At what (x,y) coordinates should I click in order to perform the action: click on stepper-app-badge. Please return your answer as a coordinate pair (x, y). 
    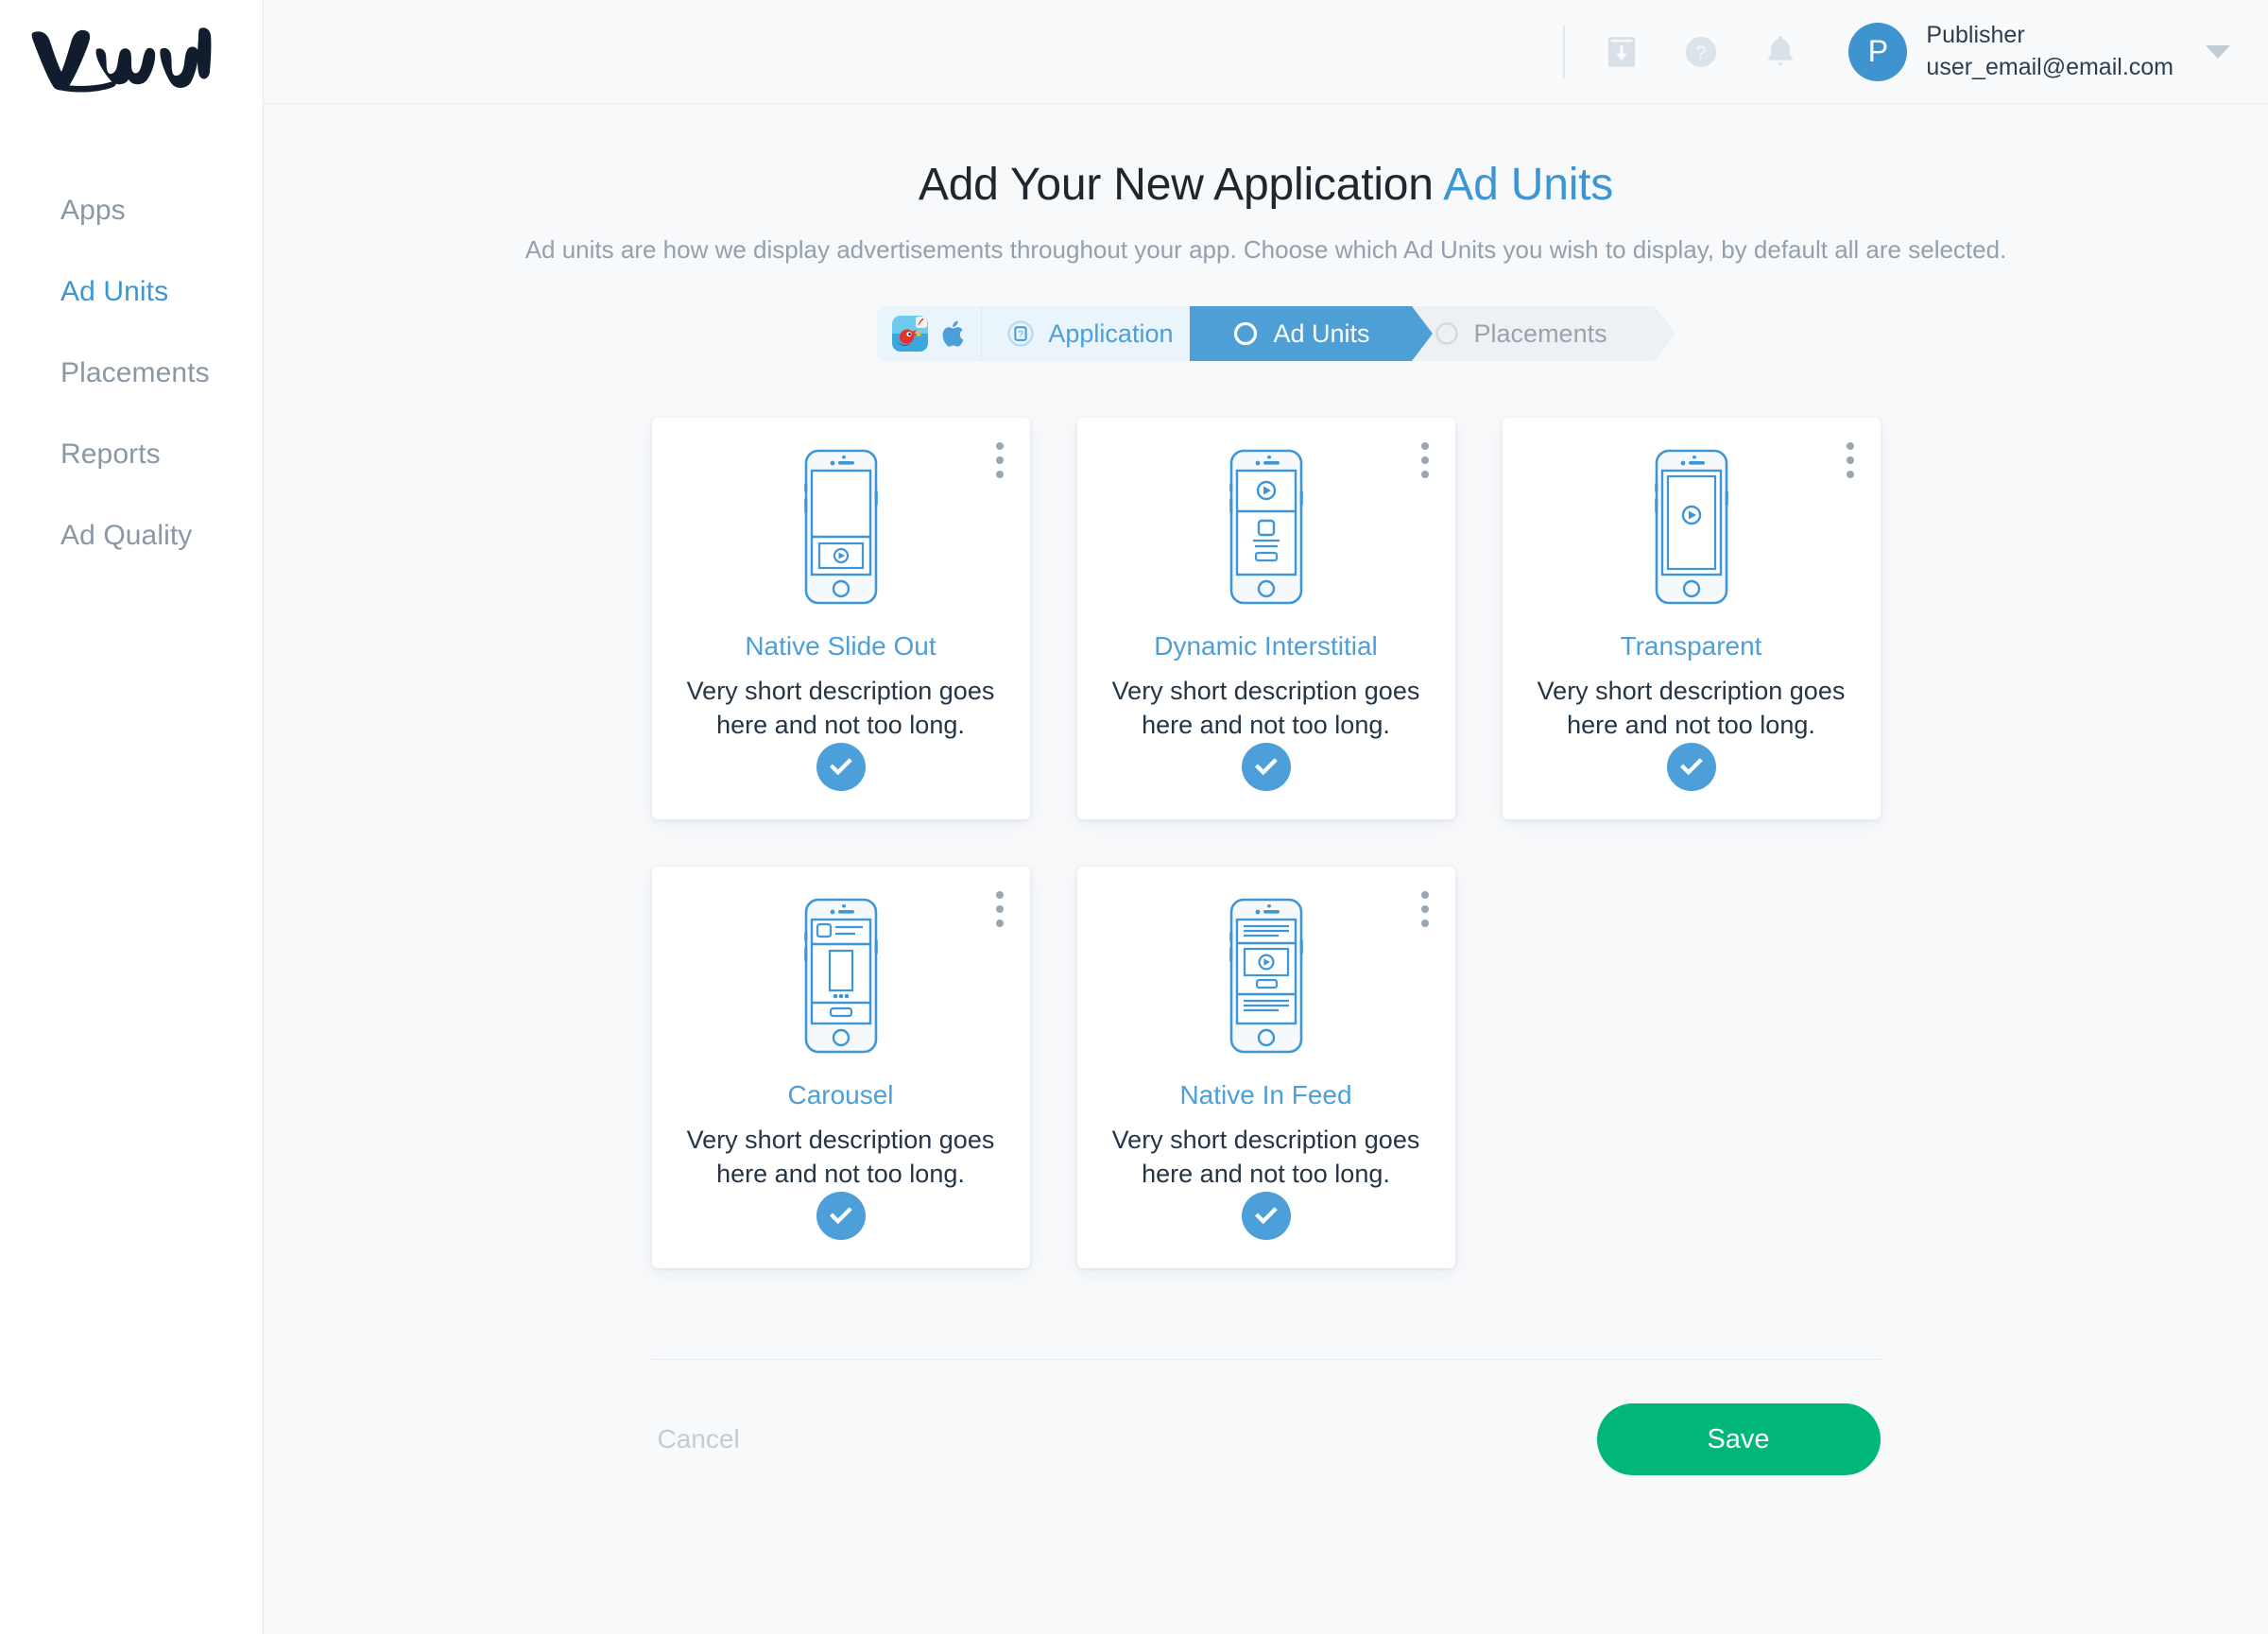
    Looking at the image, I should click on (930, 333).